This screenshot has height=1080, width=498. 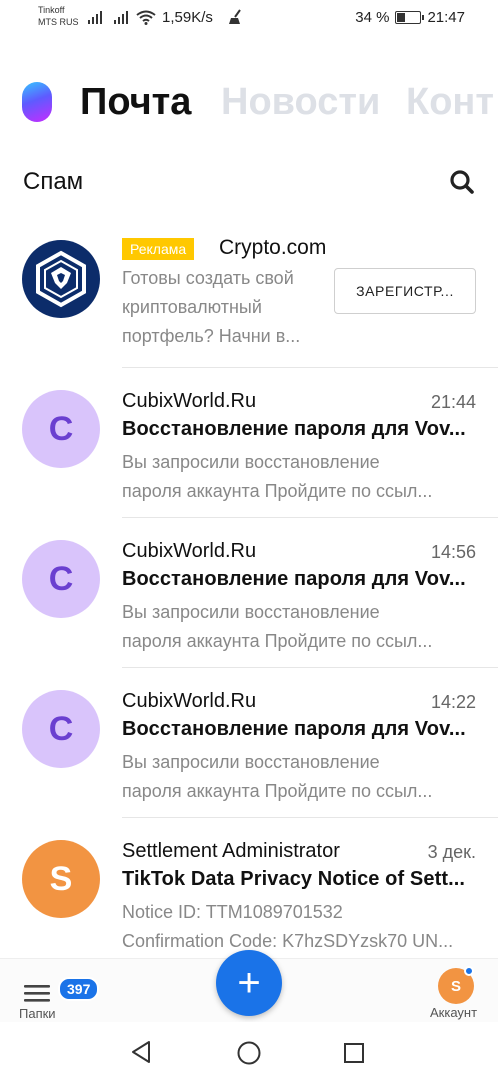 I want to click on system-nav-bar, so click(x=249, y=1051).